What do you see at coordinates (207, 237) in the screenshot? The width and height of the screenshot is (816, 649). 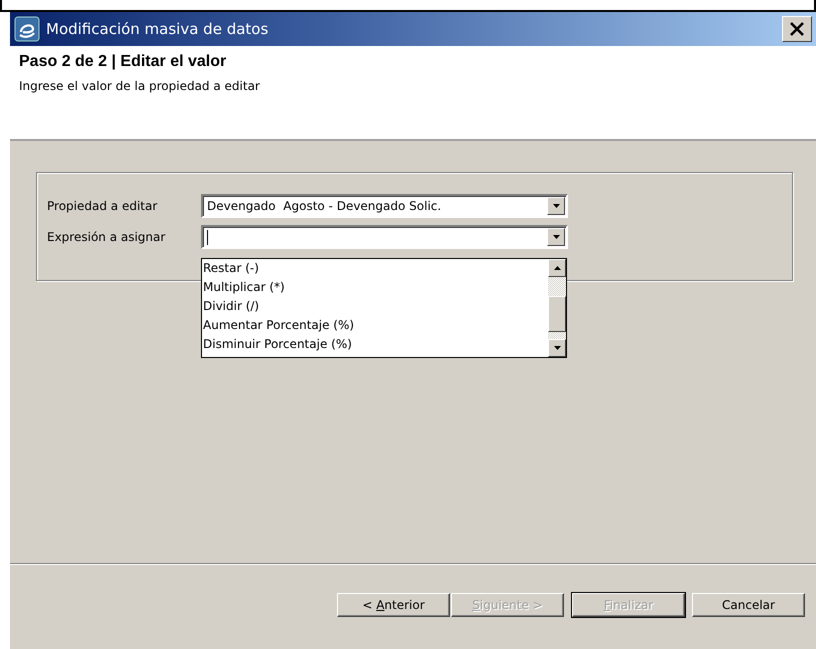 I see `text-cursor` at bounding box center [207, 237].